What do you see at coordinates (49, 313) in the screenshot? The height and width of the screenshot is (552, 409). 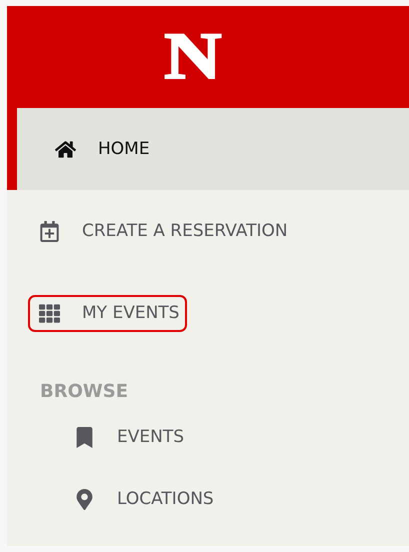 I see `grid-icon` at bounding box center [49, 313].